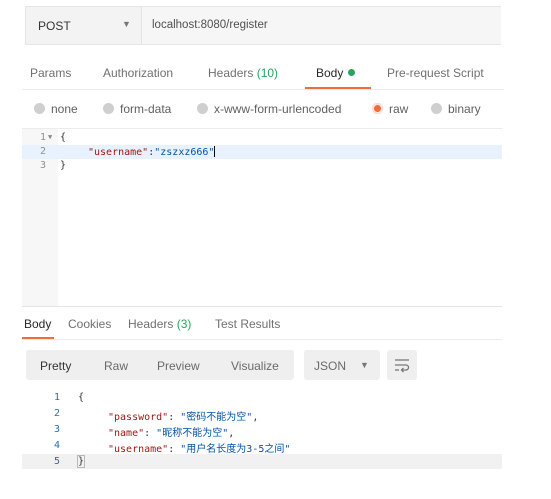  What do you see at coordinates (330, 366) in the screenshot?
I see `format-label: JSON` at bounding box center [330, 366].